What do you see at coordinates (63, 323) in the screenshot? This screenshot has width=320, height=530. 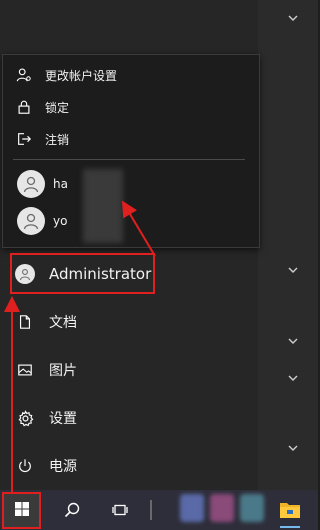 I see `documents-label: 文档` at bounding box center [63, 323].